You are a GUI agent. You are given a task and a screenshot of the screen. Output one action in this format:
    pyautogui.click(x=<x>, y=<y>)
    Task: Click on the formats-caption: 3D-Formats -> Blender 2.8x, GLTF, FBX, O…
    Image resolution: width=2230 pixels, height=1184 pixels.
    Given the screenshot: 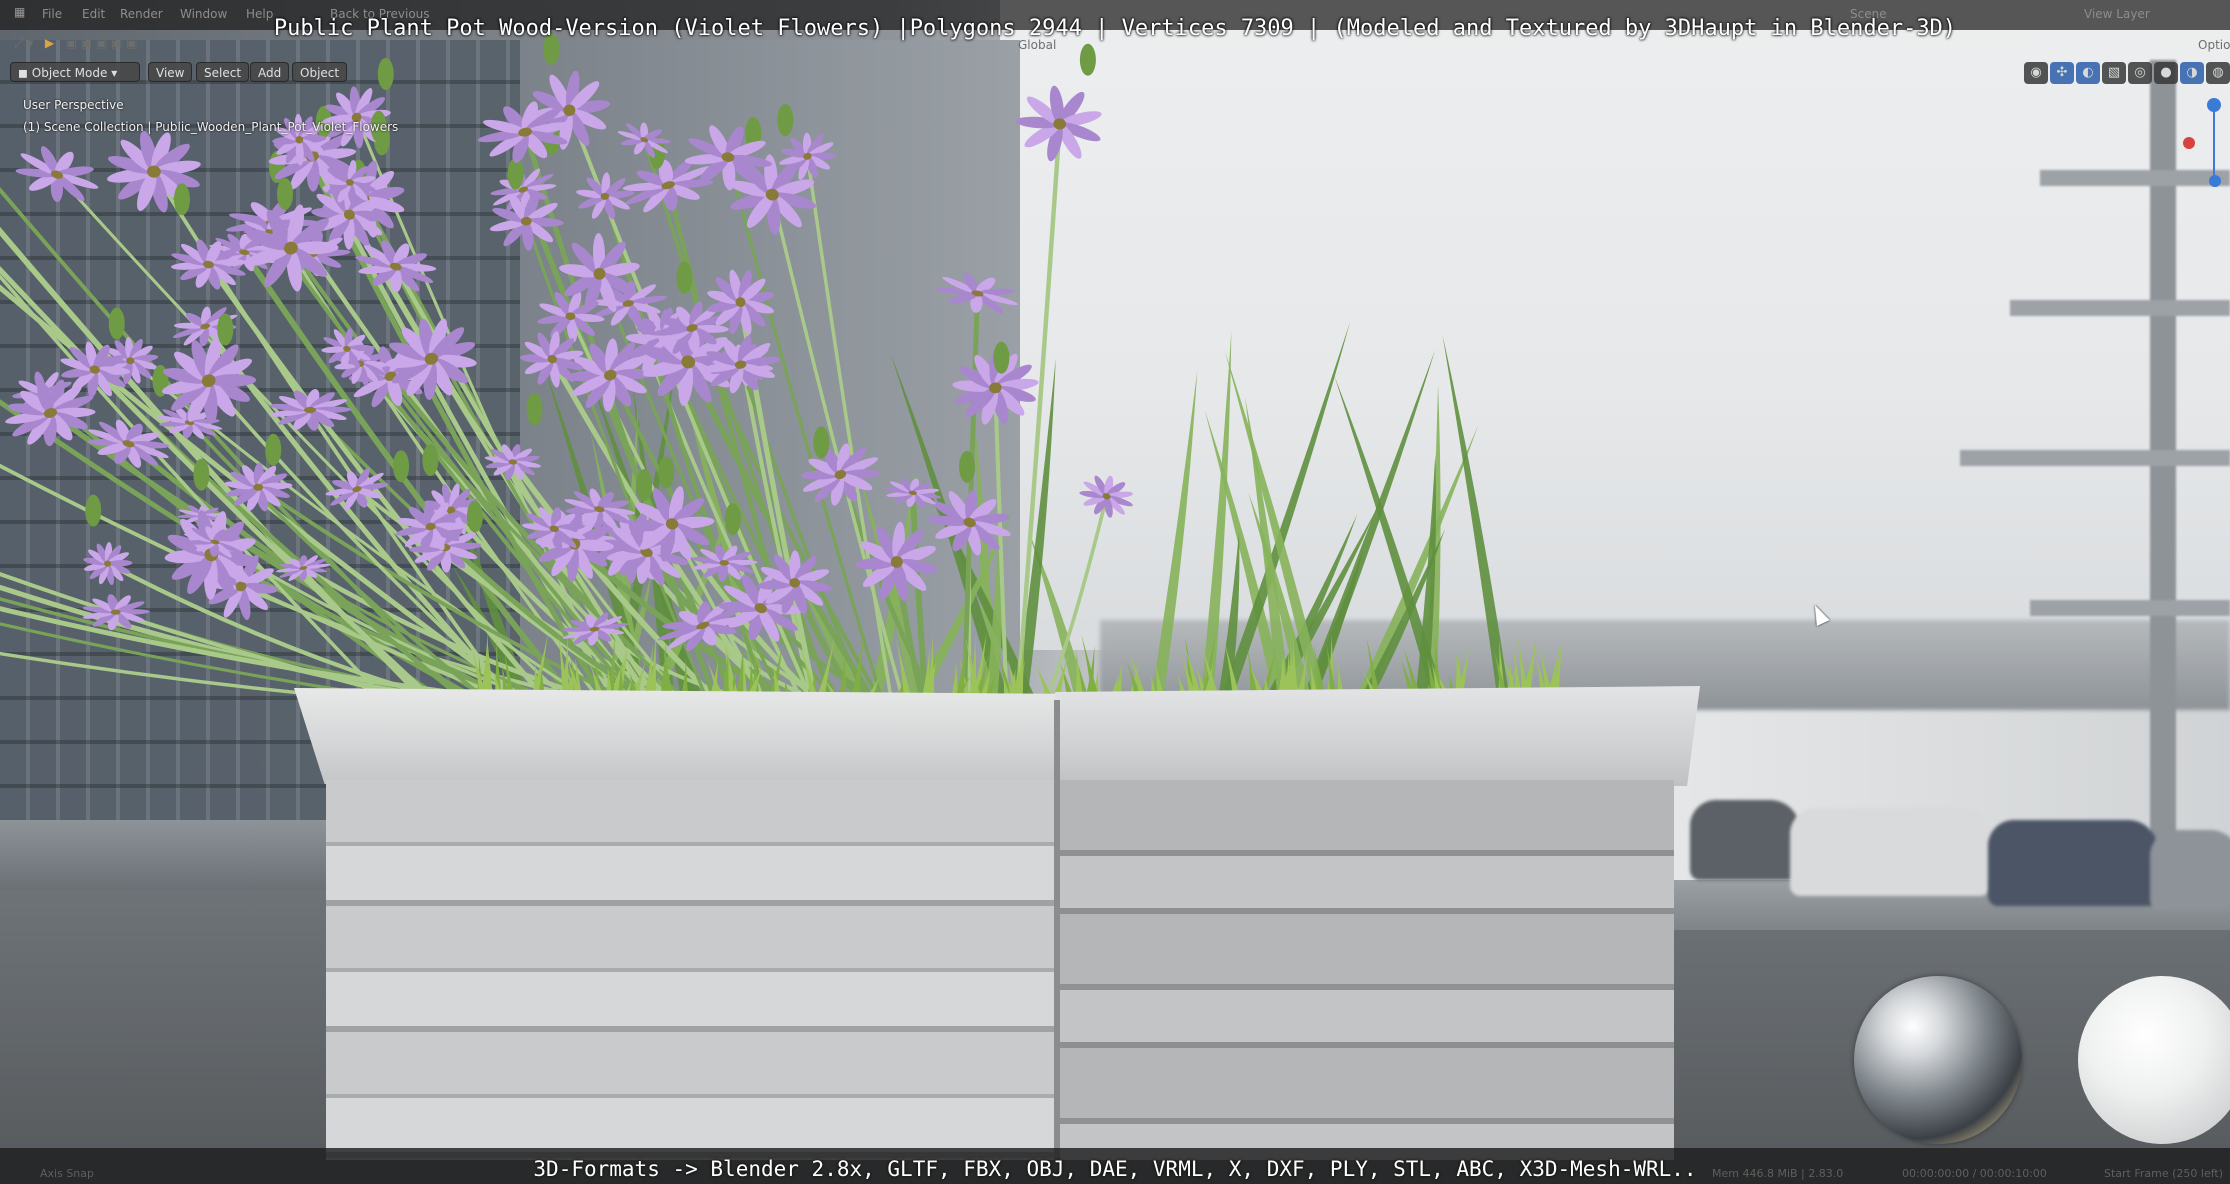 What is the action you would take?
    pyautogui.click(x=1115, y=1169)
    